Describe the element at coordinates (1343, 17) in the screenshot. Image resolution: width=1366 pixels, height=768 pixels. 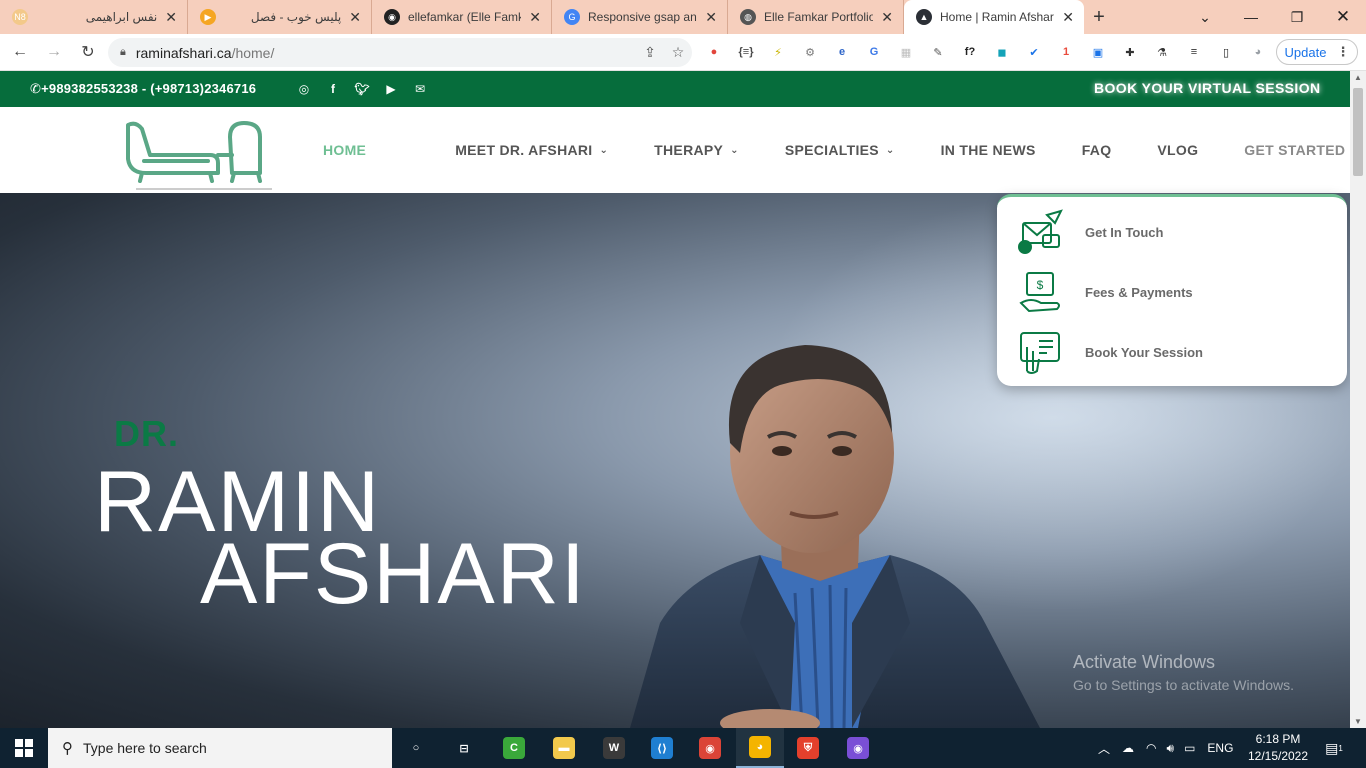
I see `close-window-button: ✕` at that location.